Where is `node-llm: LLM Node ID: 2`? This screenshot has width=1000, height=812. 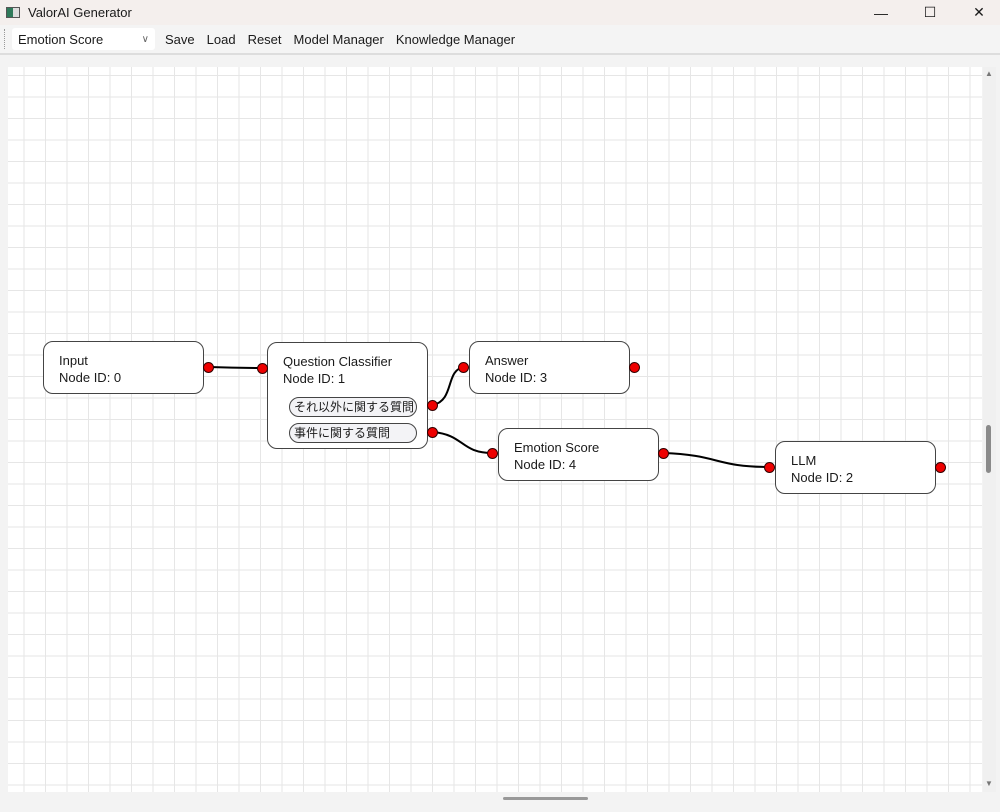
node-llm: LLM Node ID: 2 is located at coordinates (855, 467).